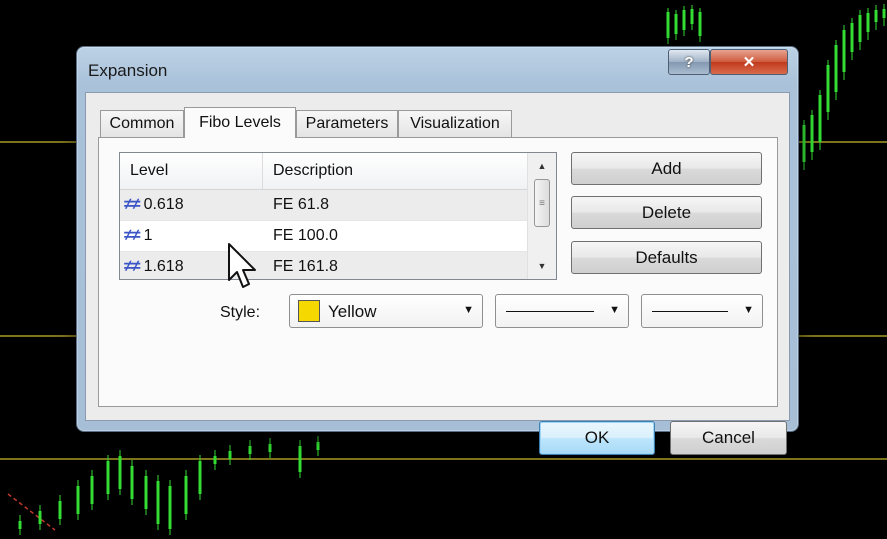  Describe the element at coordinates (301, 204) in the screenshot. I see `description-value: FE 61.8` at that location.